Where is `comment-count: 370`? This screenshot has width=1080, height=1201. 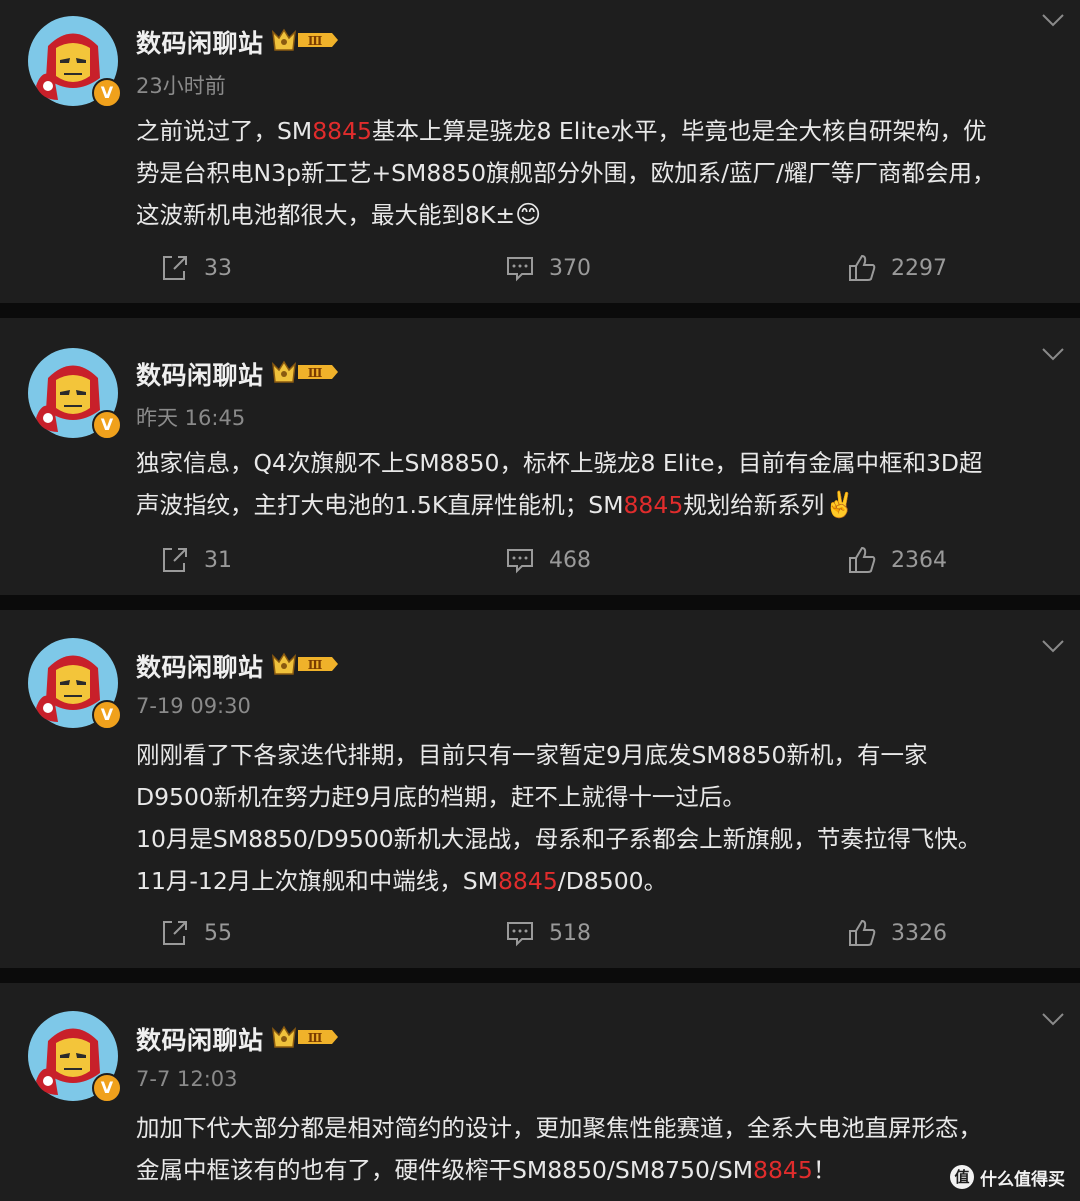
comment-count: 370 is located at coordinates (570, 268).